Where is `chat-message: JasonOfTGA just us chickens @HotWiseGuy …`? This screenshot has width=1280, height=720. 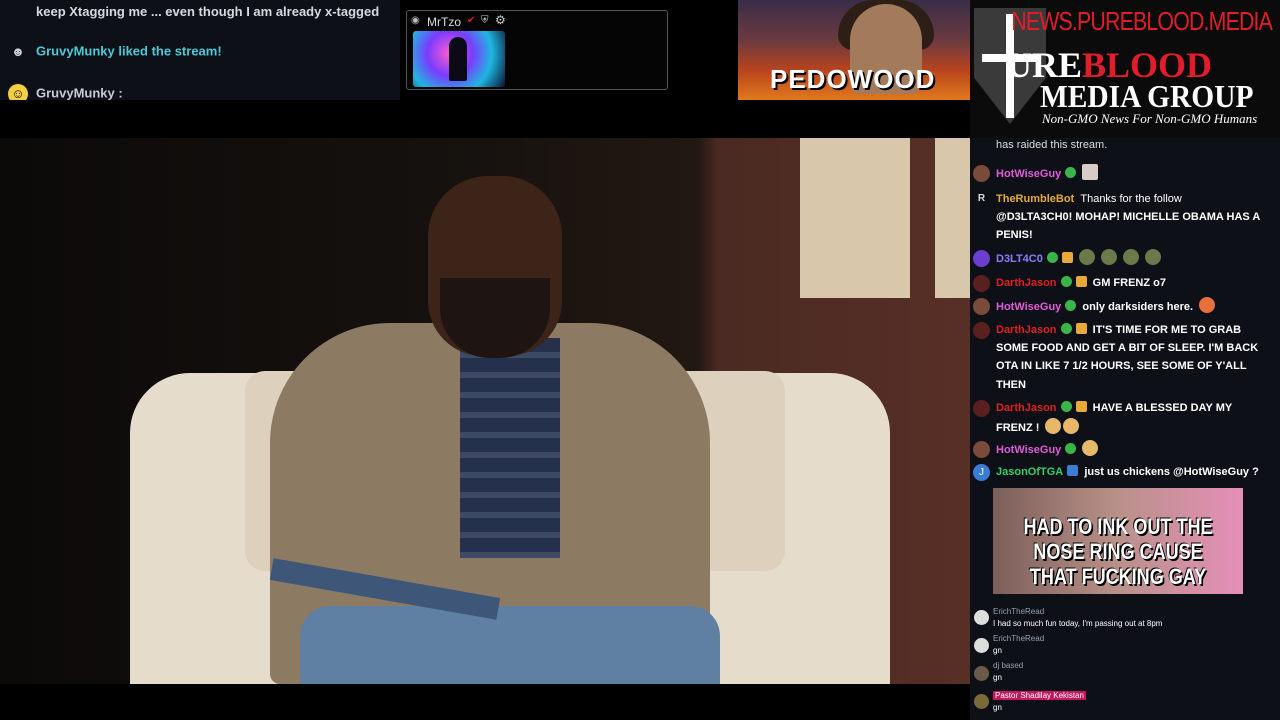 chat-message: JasonOfTGA just us chickens @HotWiseGuy … is located at coordinates (1127, 471).